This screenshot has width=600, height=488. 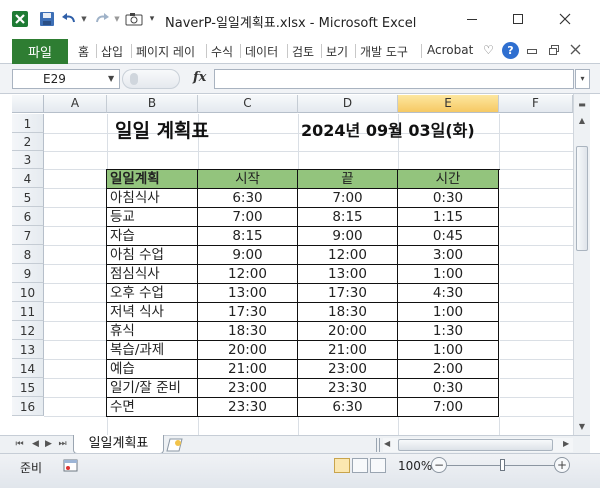 I want to click on name-box-dropdown-icon: ▼, so click(x=111, y=78).